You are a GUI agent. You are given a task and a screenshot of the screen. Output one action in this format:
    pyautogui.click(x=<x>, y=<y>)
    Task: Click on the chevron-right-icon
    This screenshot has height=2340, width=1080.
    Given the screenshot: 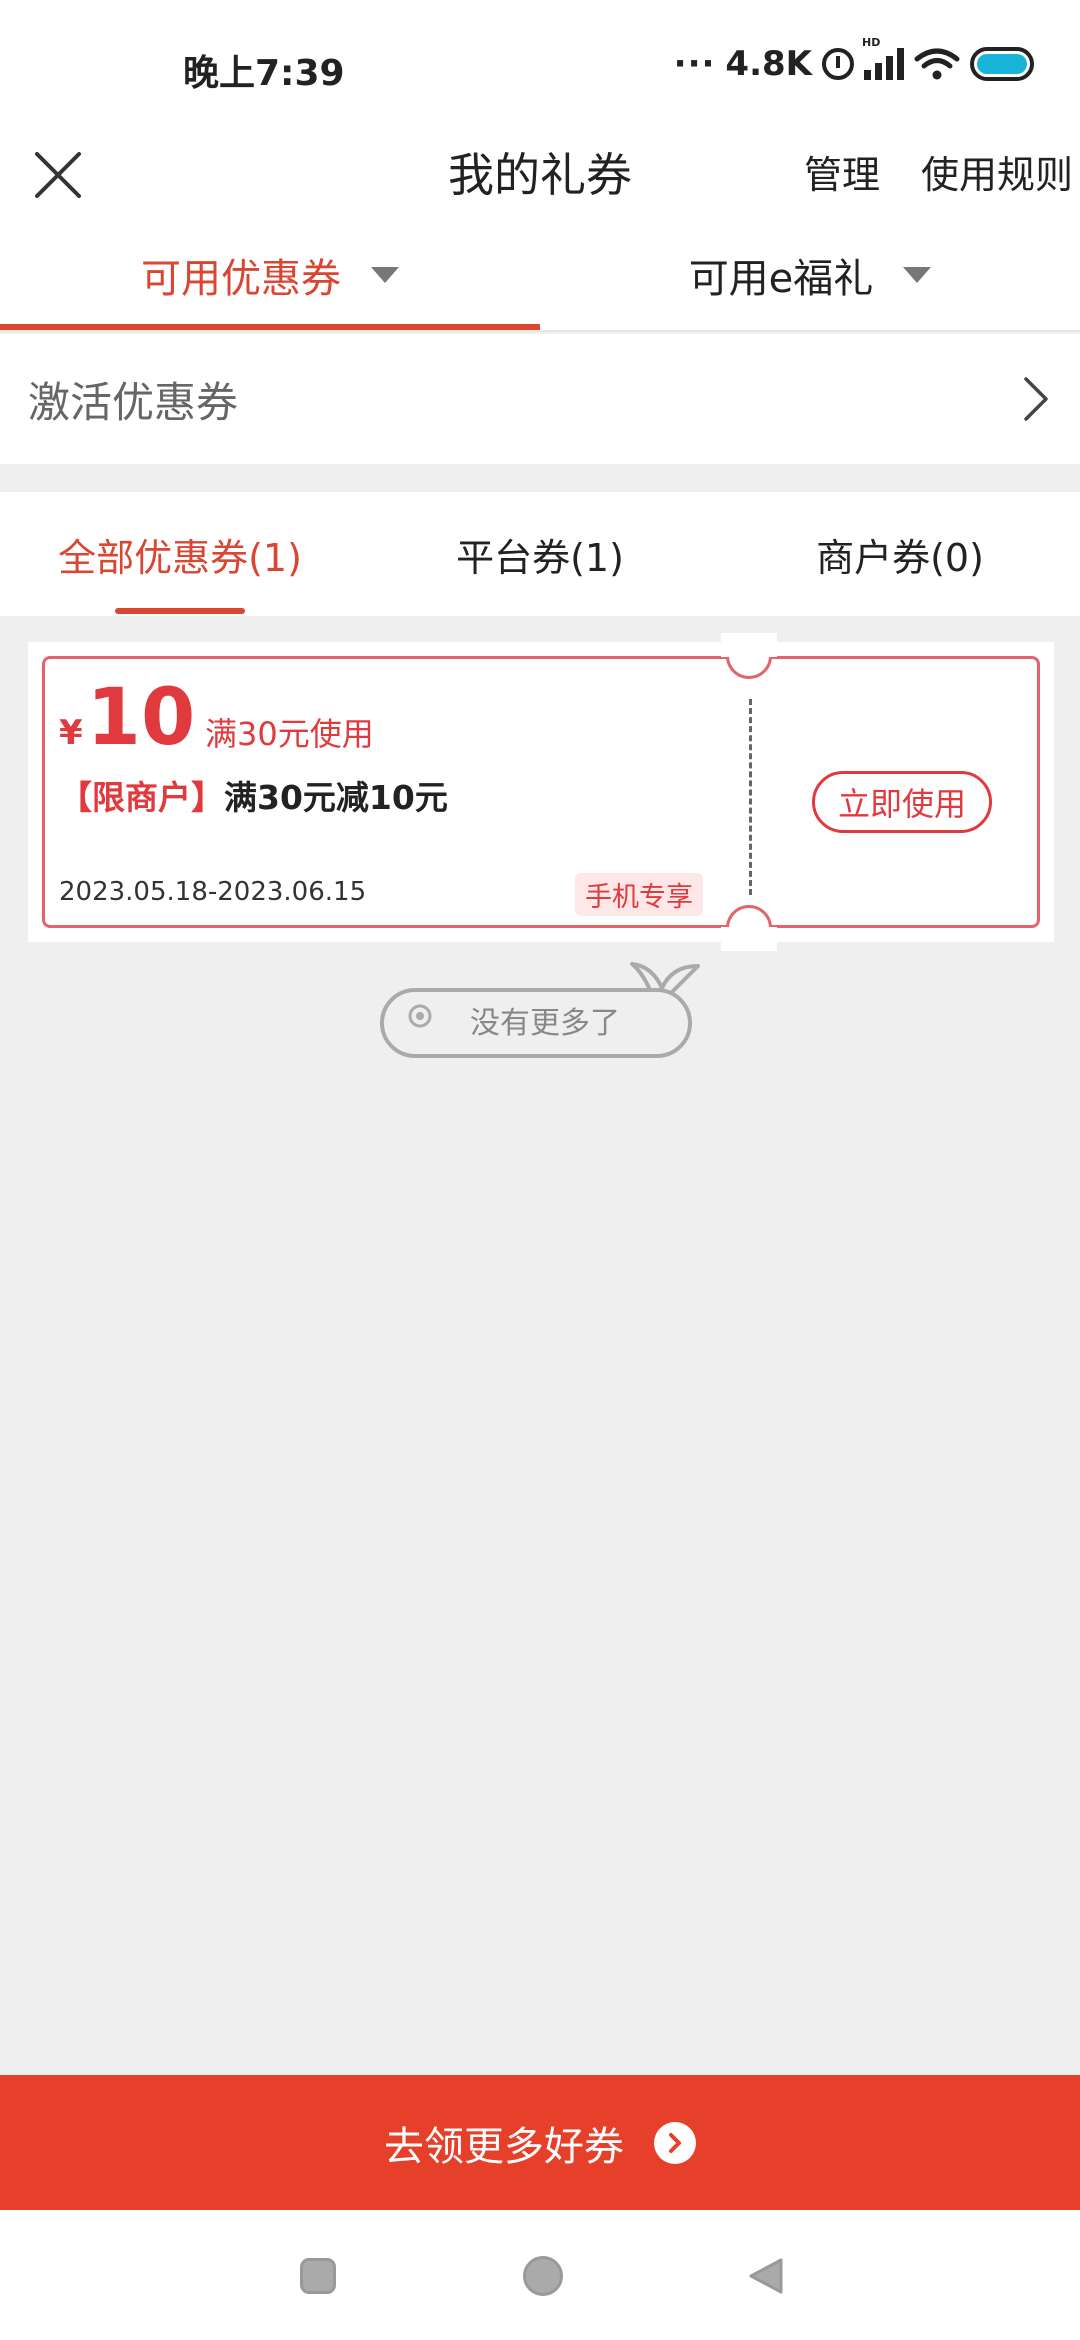 What is the action you would take?
    pyautogui.click(x=1036, y=399)
    